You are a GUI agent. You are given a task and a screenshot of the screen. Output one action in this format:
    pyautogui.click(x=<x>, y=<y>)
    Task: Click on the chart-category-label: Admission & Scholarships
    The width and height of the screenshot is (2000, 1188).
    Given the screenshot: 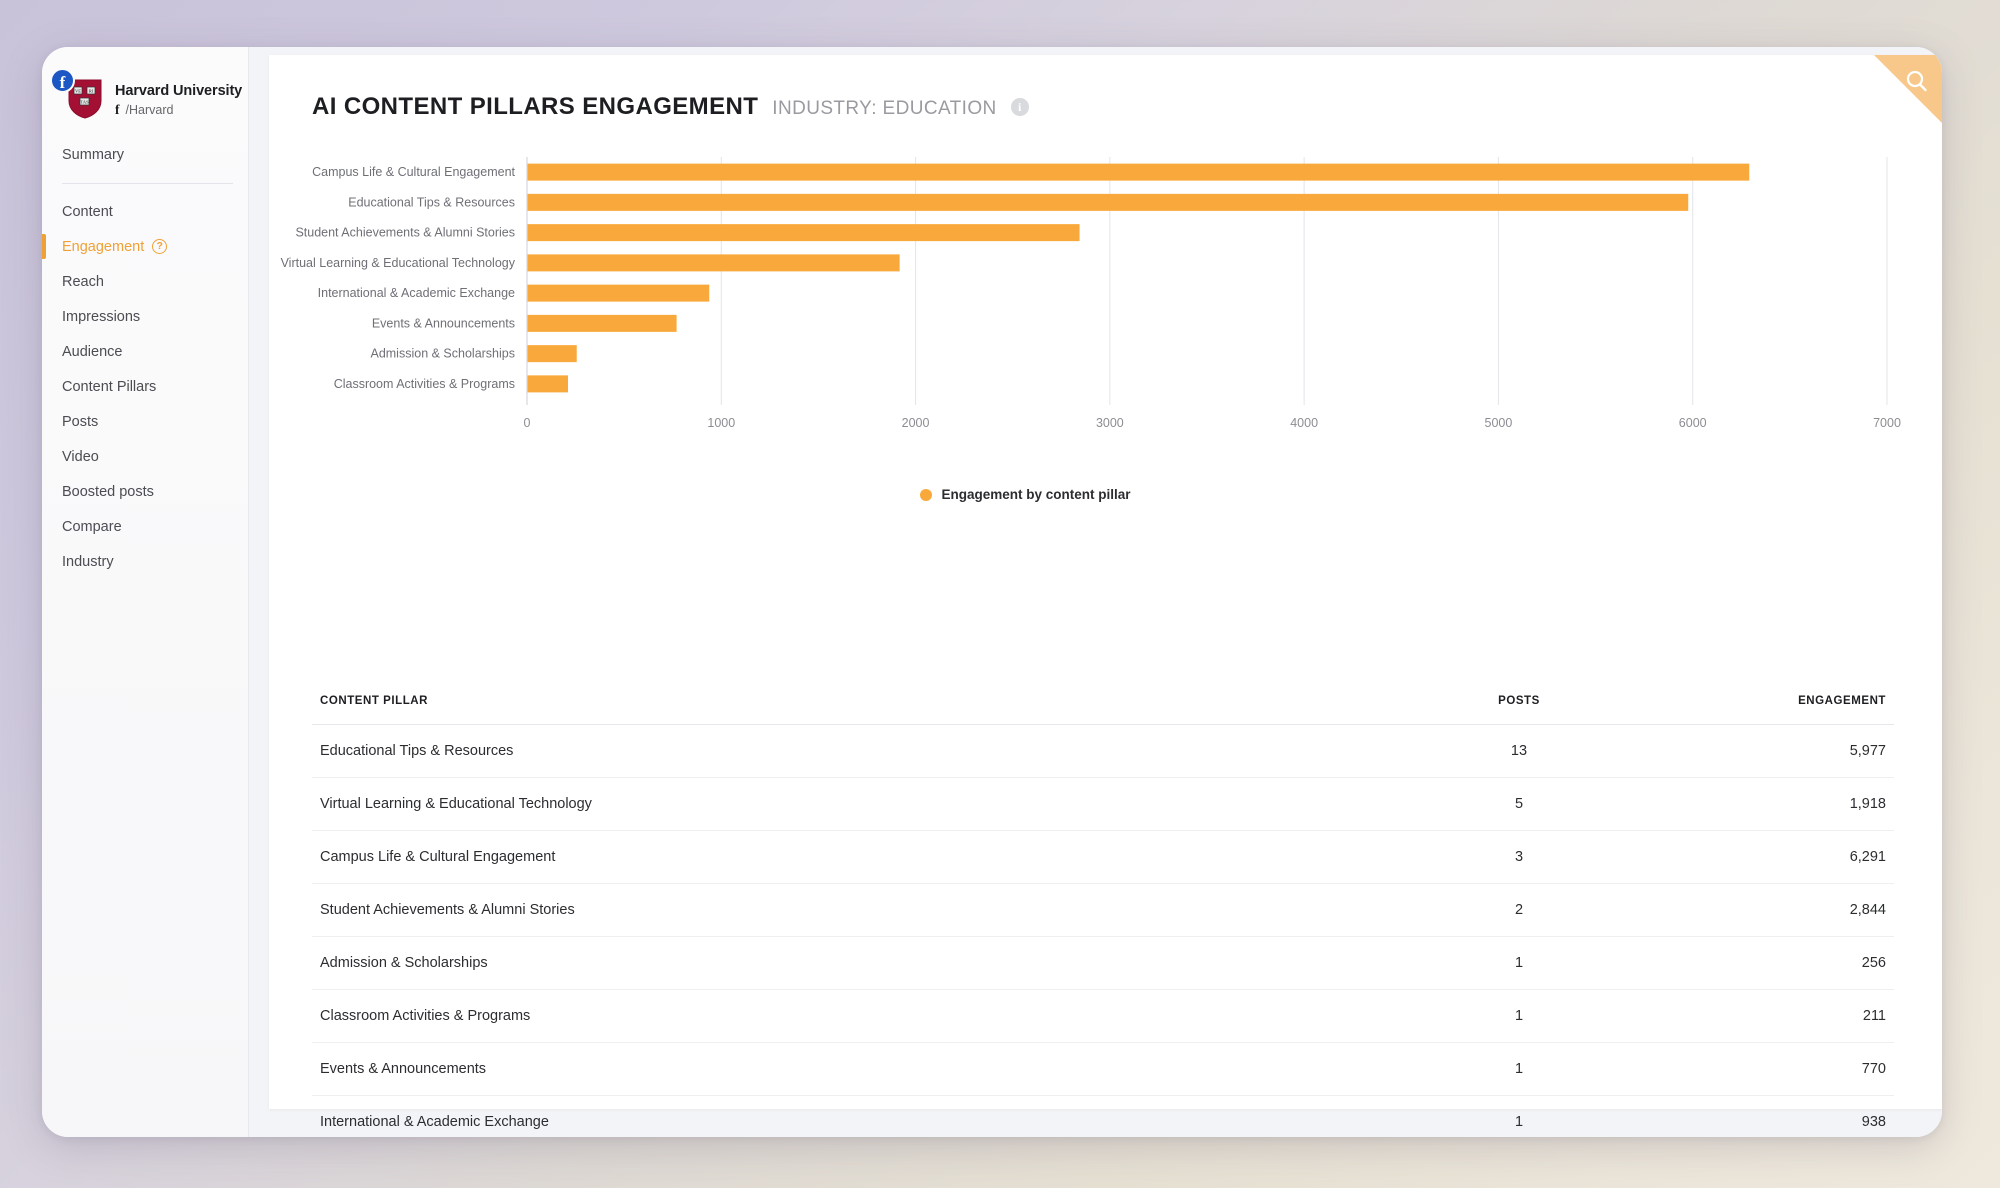 What is the action you would take?
    pyautogui.click(x=442, y=354)
    